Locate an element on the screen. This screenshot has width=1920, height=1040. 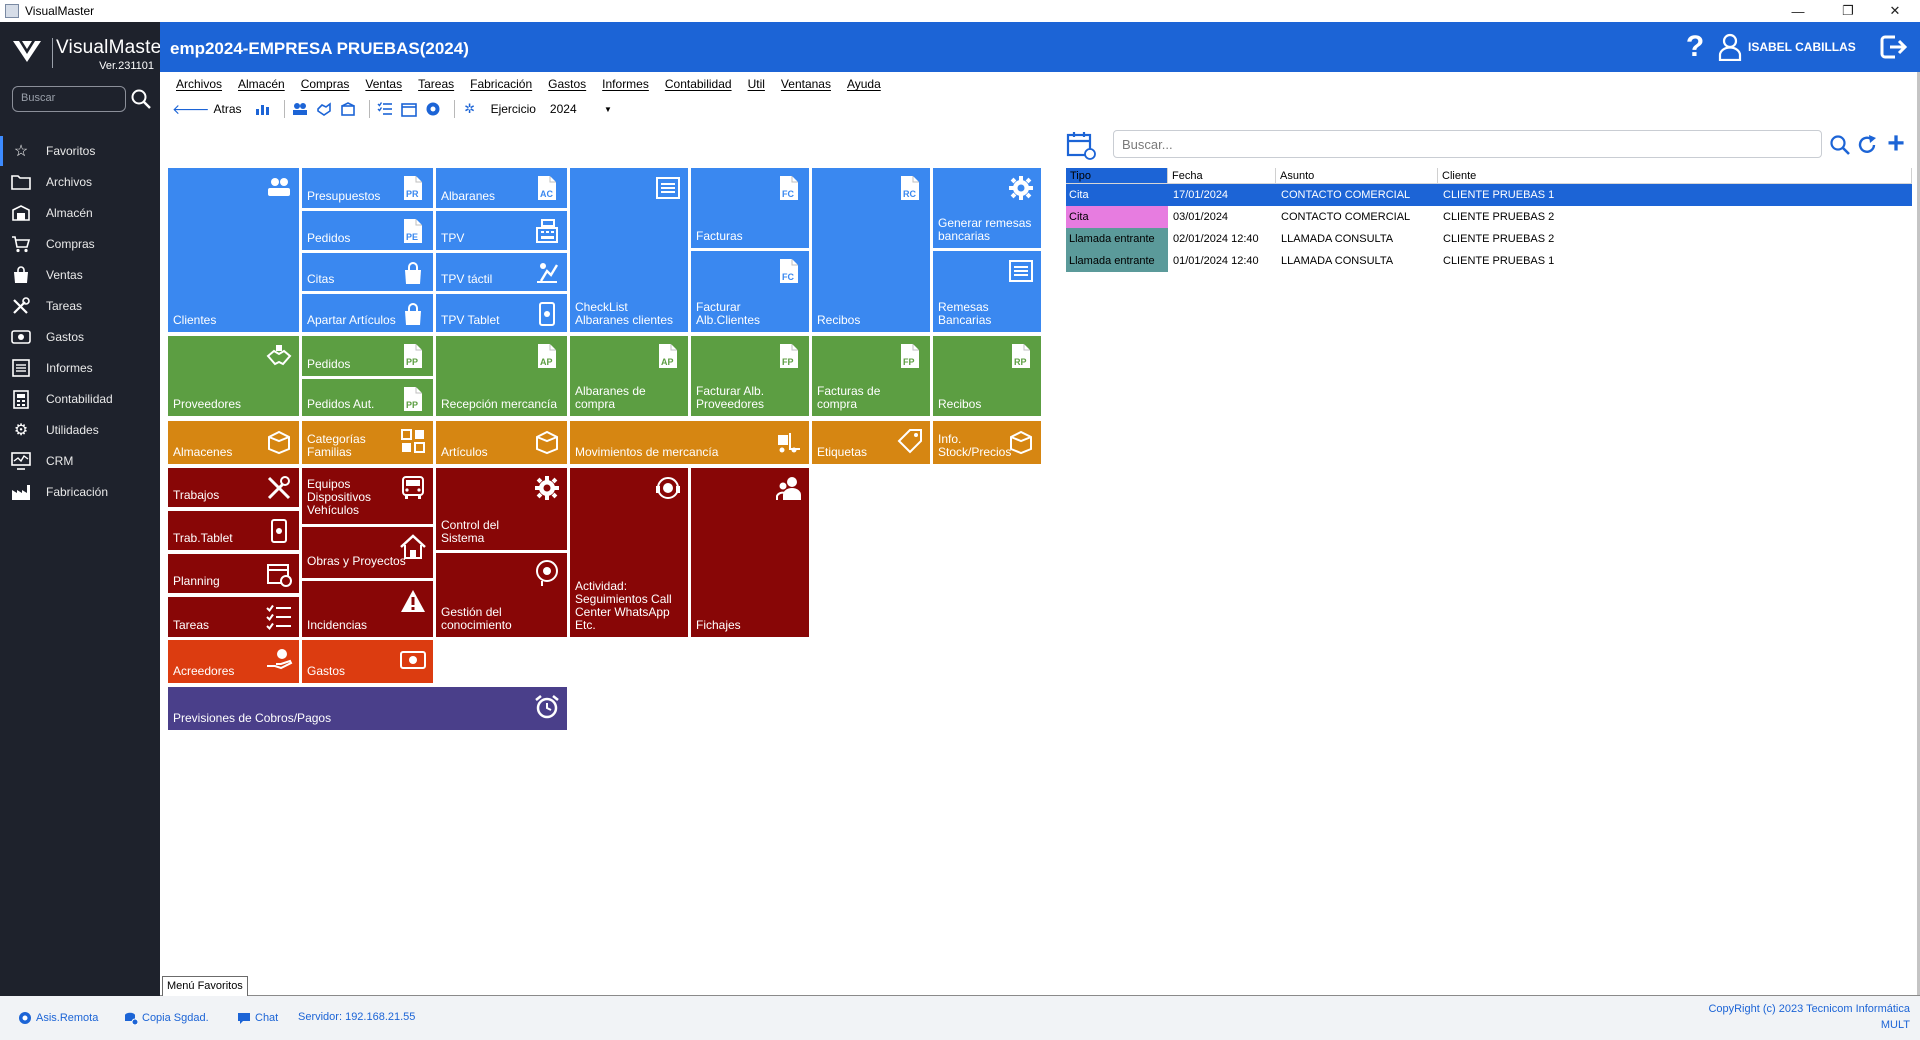
tile-info-stock-precios: Info. Stock/Precios is located at coordinates (987, 442).